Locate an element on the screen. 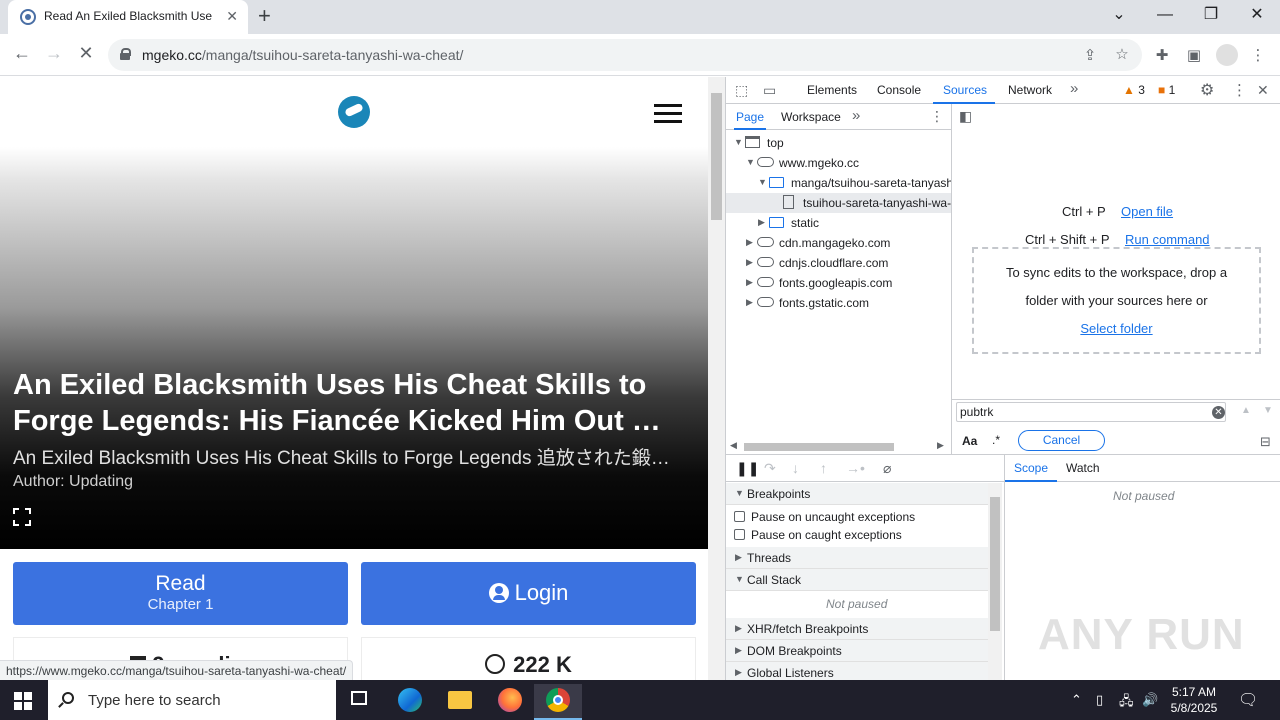 The height and width of the screenshot is (720, 1280). pause-caught-checkbox: Pause on caught exceptions is located at coordinates (818, 535).